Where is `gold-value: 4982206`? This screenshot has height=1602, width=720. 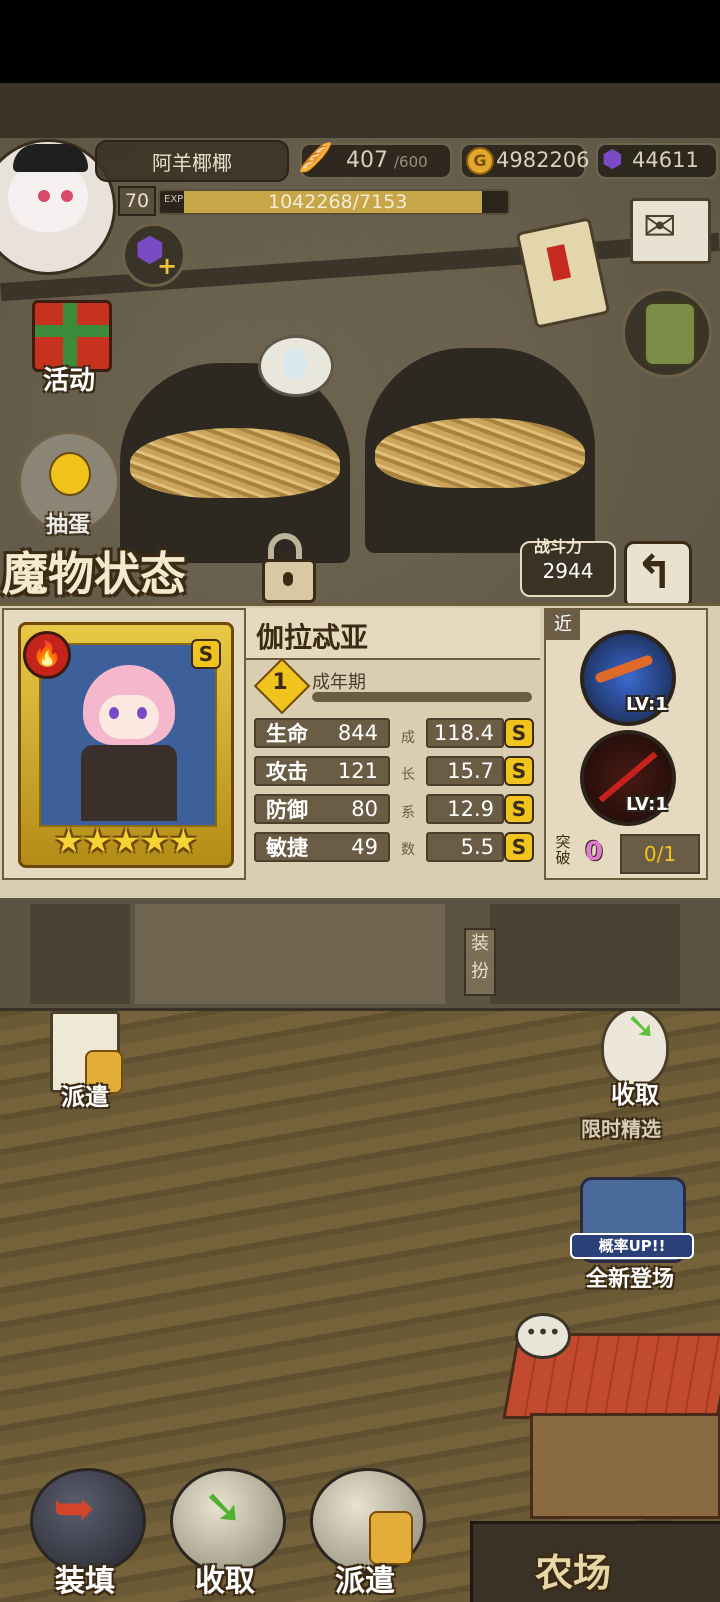
gold-value: 4982206 is located at coordinates (543, 160).